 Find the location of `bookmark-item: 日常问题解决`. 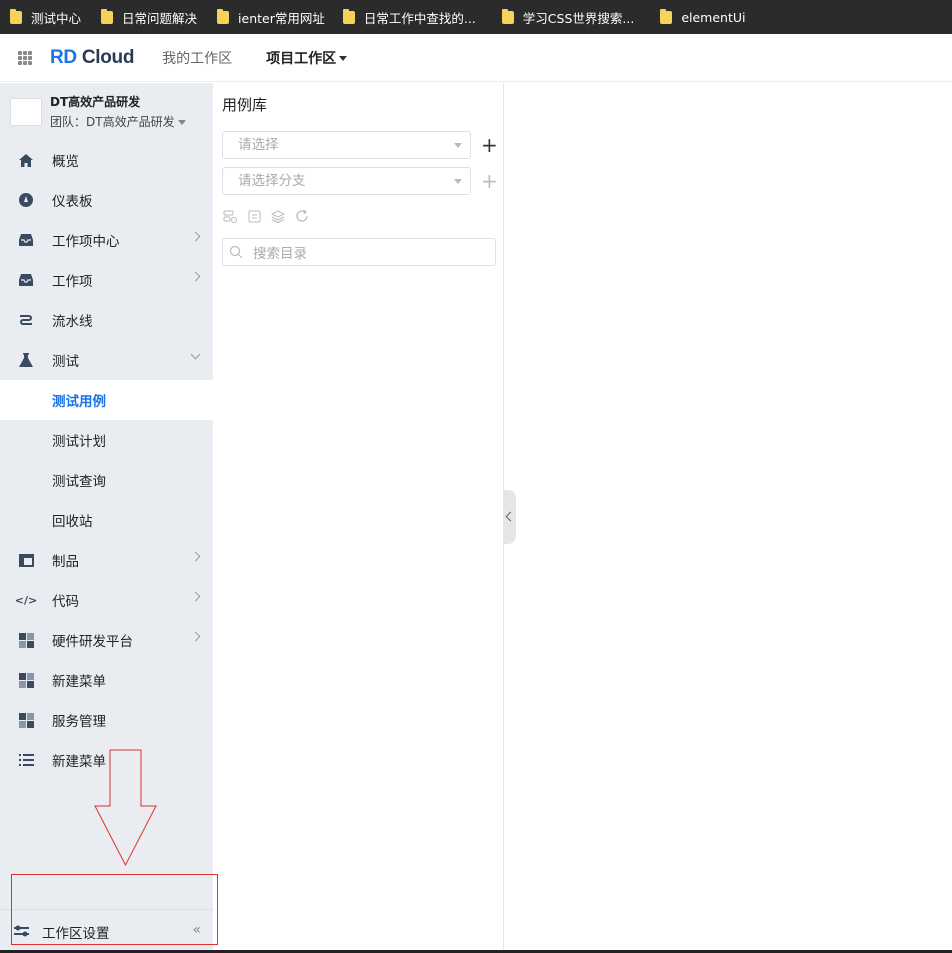

bookmark-item: 日常问题解决 is located at coordinates (149, 17).